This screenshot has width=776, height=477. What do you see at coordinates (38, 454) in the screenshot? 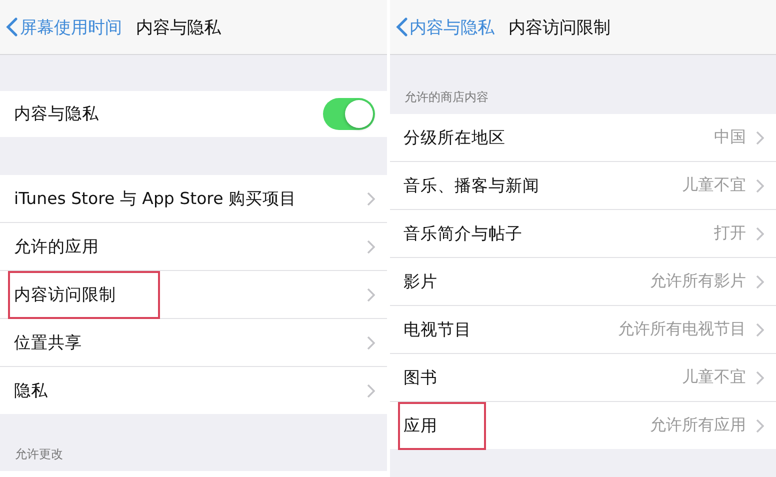
I see `section-header: 允许更改` at bounding box center [38, 454].